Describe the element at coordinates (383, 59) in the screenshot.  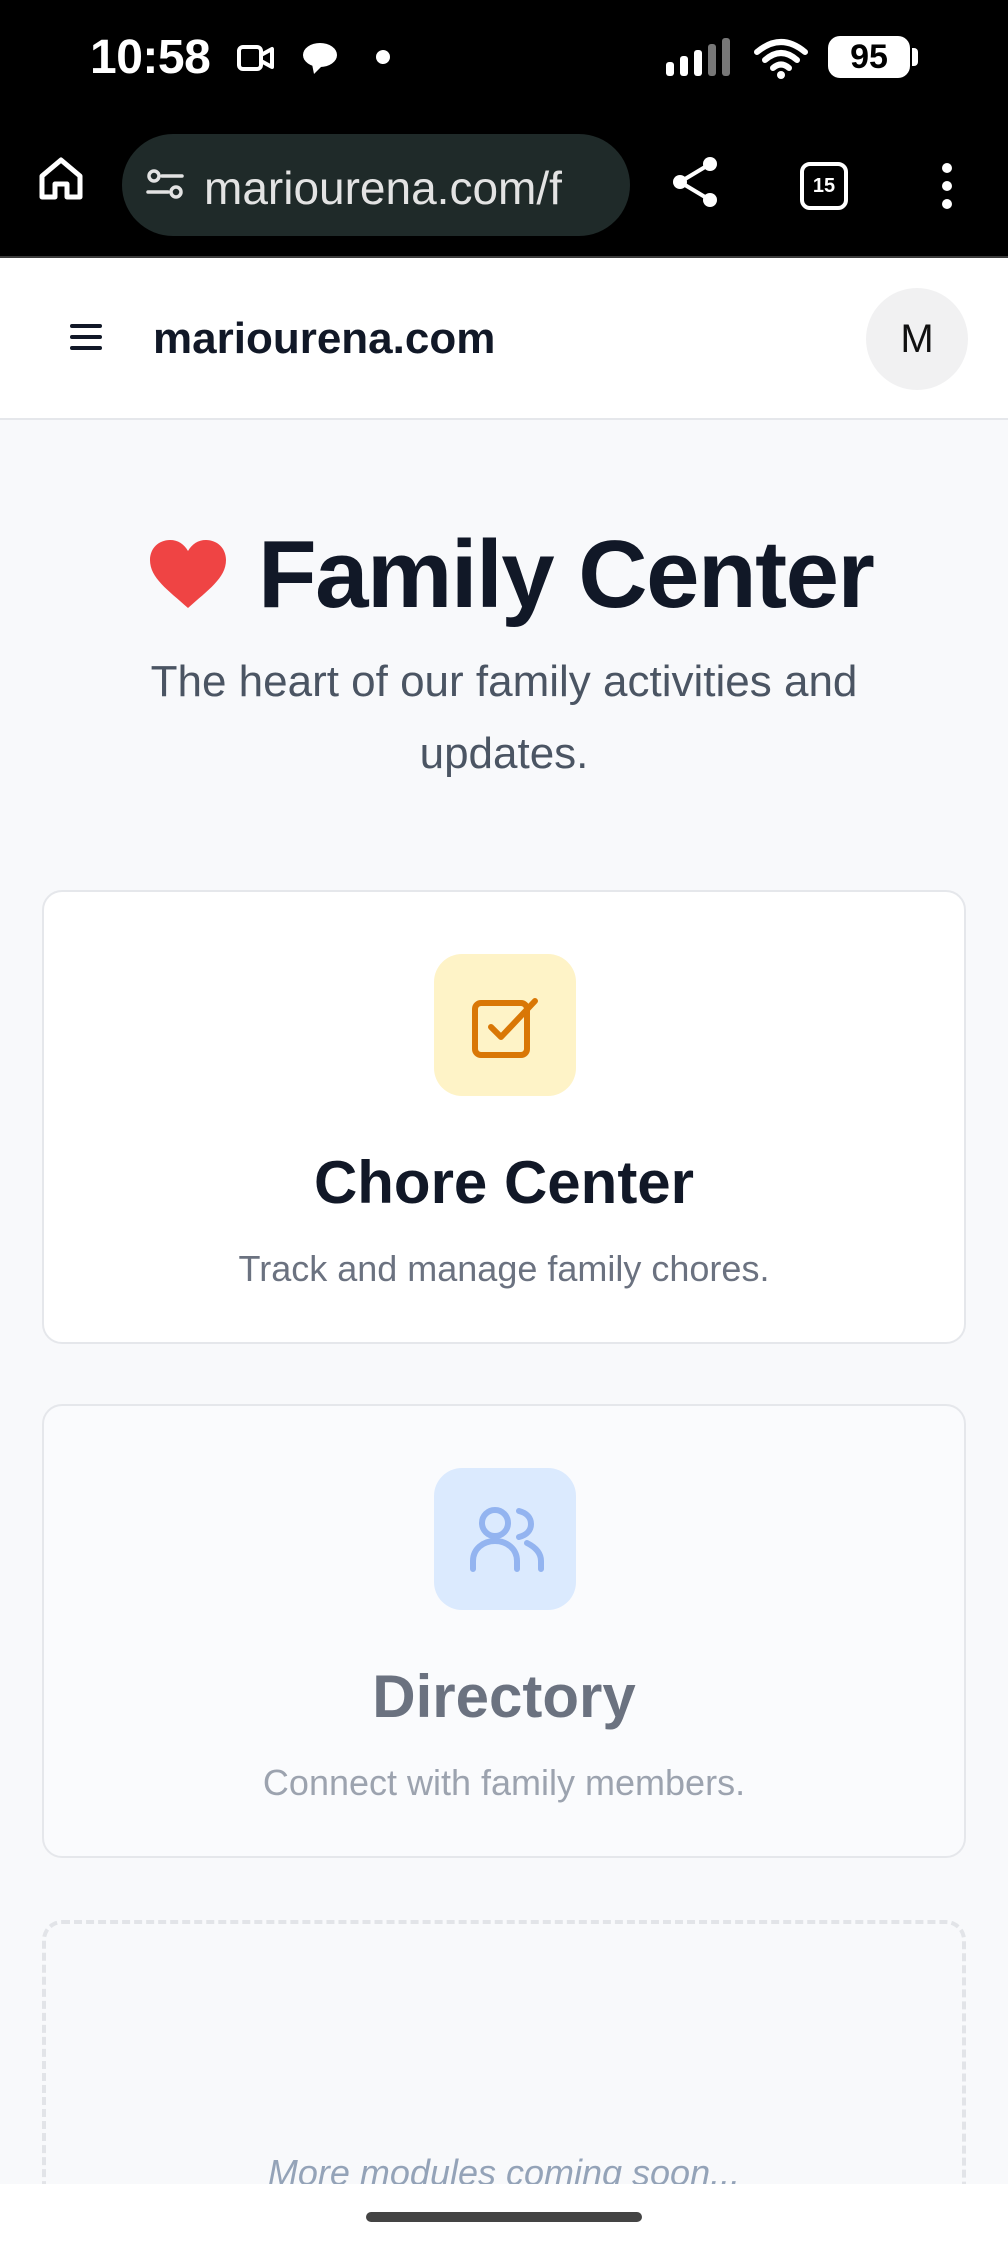
I see `dot-icon` at that location.